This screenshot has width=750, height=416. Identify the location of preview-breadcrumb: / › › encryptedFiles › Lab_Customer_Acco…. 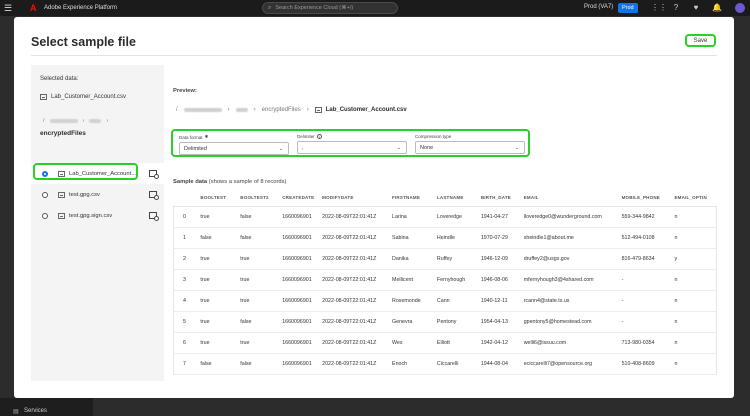
(291, 110).